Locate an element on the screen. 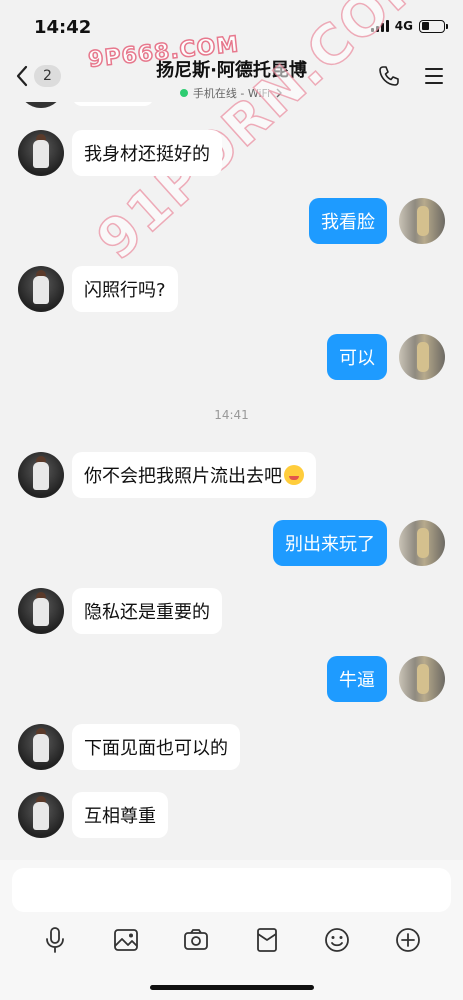 The height and width of the screenshot is (1000, 463). message-bubble: 牛逼 is located at coordinates (357, 679).